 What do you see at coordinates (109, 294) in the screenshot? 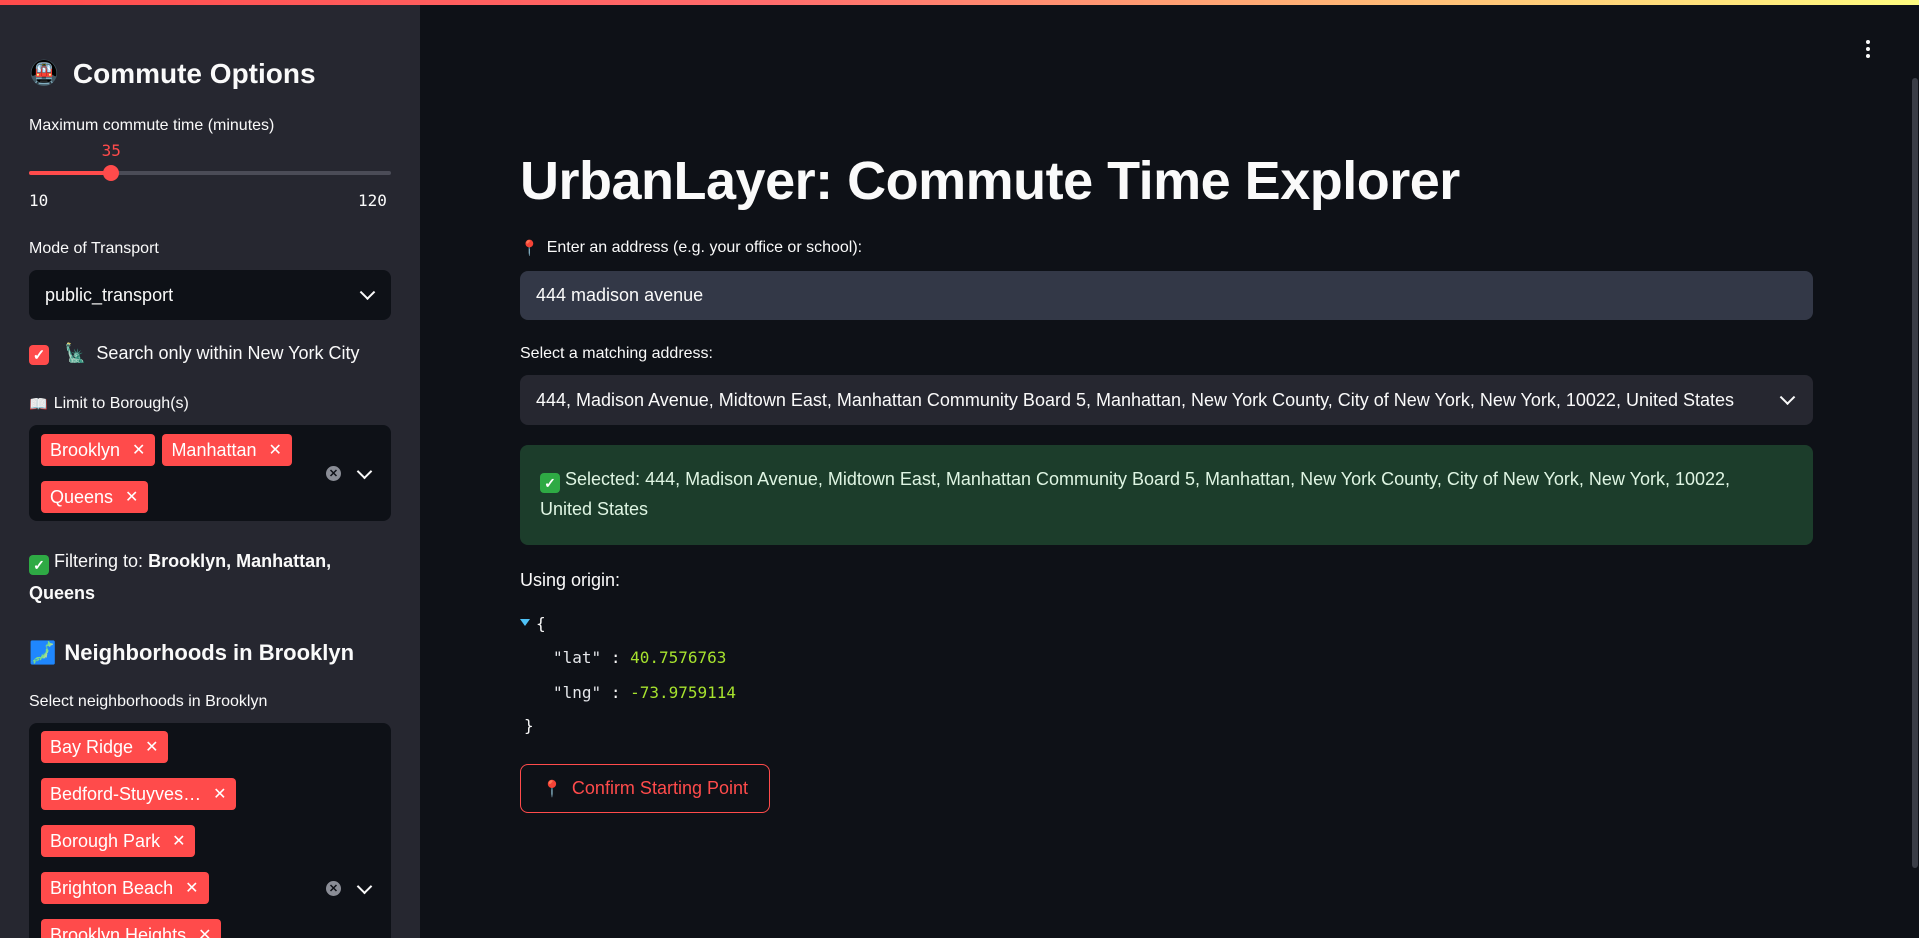
I see `transport-selected-value: public_transport` at bounding box center [109, 294].